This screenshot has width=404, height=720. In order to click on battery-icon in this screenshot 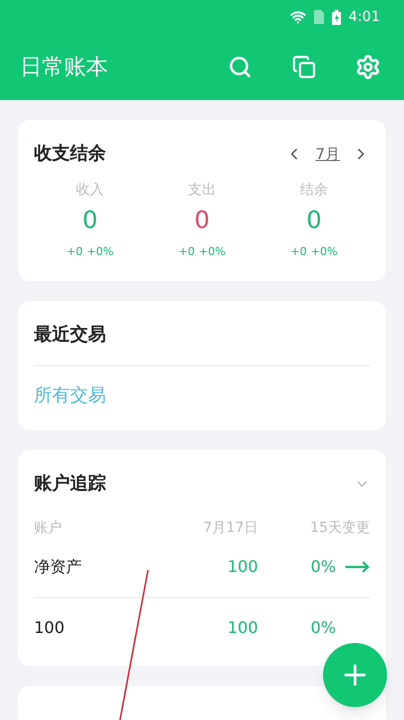, I will do `click(336, 17)`.